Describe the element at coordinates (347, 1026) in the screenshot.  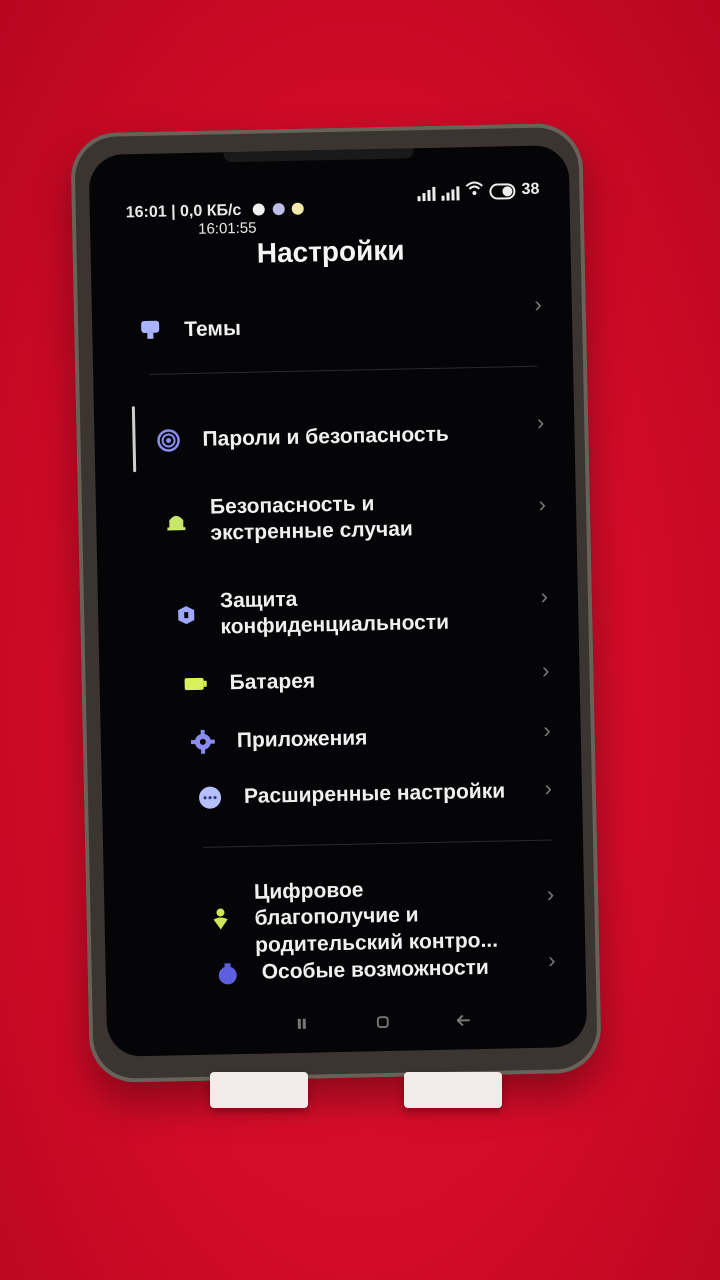
I see `navigation-bar` at that location.